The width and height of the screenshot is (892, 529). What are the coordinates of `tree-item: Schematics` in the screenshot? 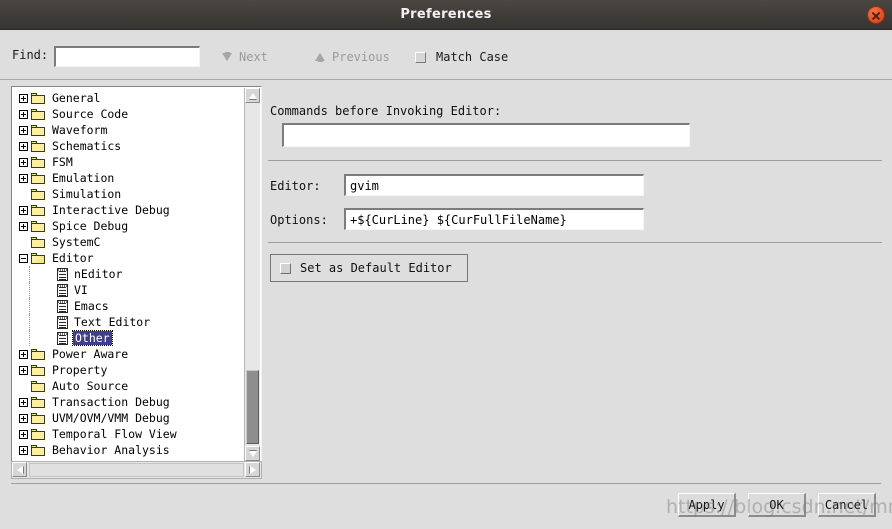 It's located at (129, 146).